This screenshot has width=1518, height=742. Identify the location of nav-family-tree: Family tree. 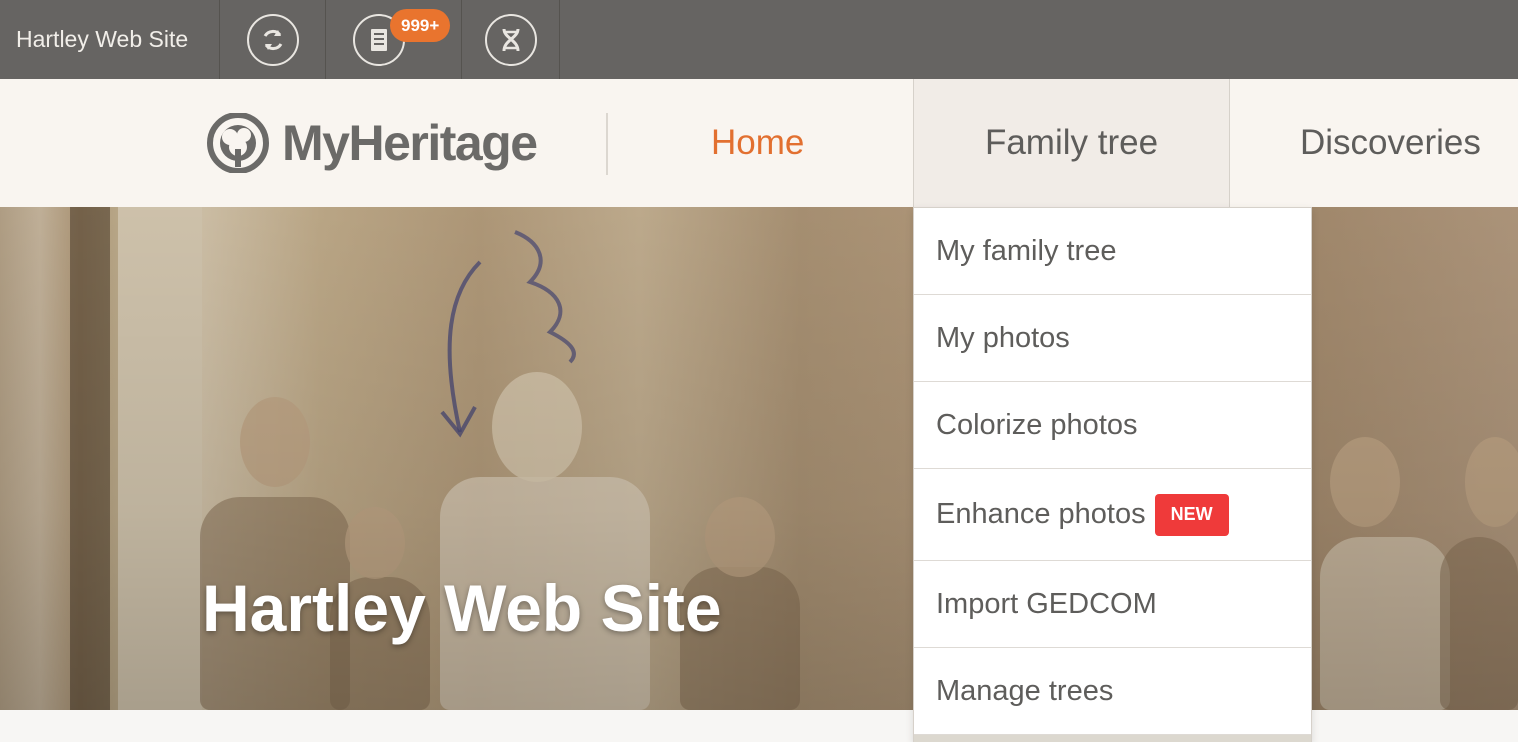
(1071, 143).